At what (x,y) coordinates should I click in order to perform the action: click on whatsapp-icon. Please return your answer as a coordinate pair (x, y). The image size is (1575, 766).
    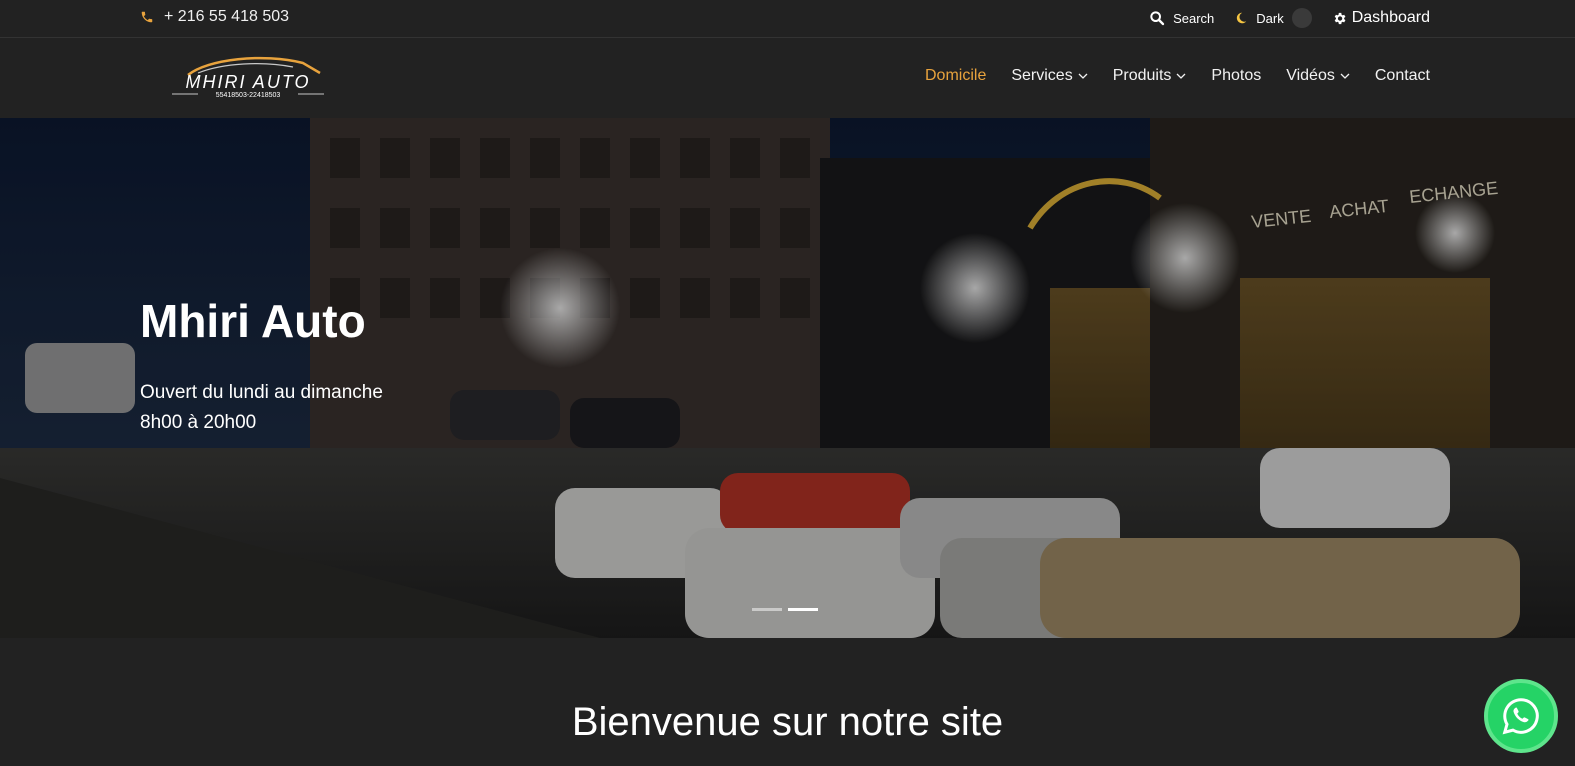
    Looking at the image, I should click on (1520, 716).